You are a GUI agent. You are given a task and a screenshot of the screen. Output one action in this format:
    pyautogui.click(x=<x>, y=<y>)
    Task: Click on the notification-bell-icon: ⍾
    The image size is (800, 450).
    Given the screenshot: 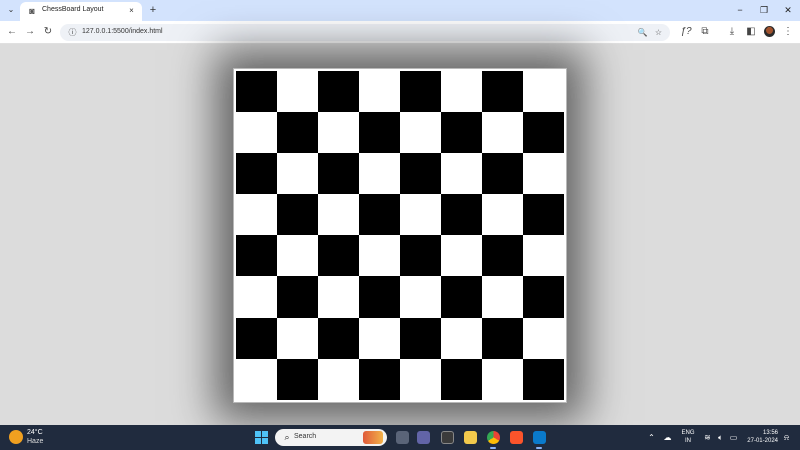 What is the action you would take?
    pyautogui.click(x=786, y=437)
    